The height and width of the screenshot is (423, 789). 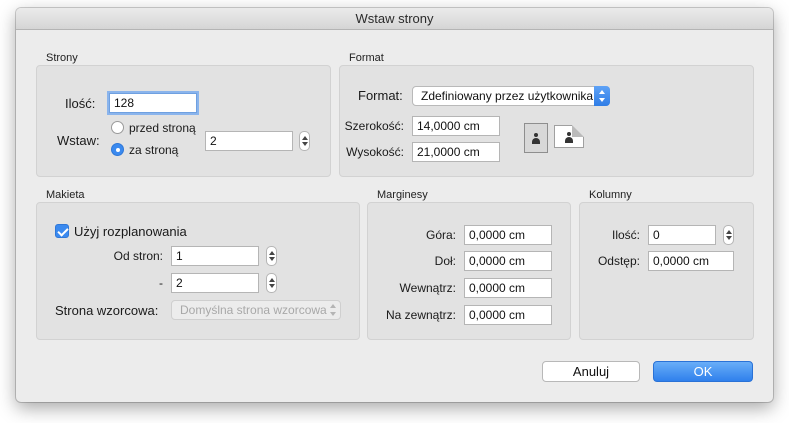 I want to click on outer-margin-input: 0,0000 cm, so click(x=508, y=315).